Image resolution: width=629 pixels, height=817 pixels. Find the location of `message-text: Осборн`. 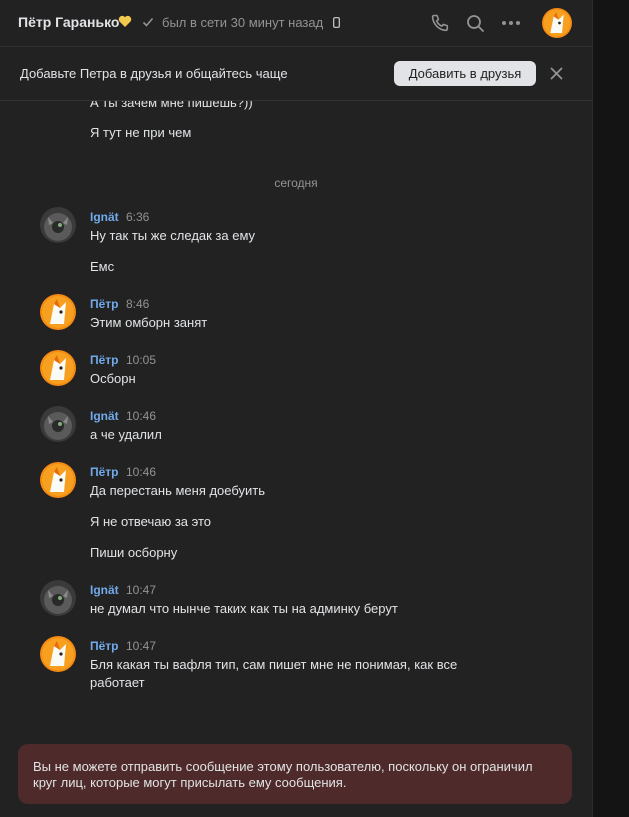

message-text: Осборн is located at coordinates (113, 378).